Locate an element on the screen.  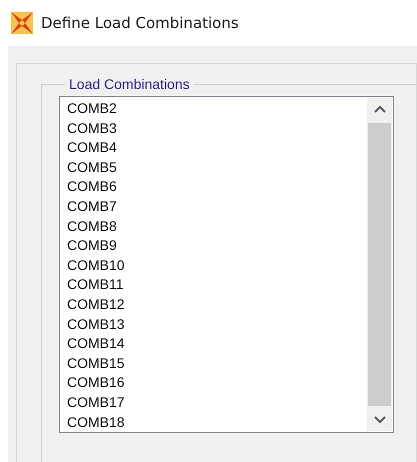
window-title: Define Load Combinations is located at coordinates (140, 23).